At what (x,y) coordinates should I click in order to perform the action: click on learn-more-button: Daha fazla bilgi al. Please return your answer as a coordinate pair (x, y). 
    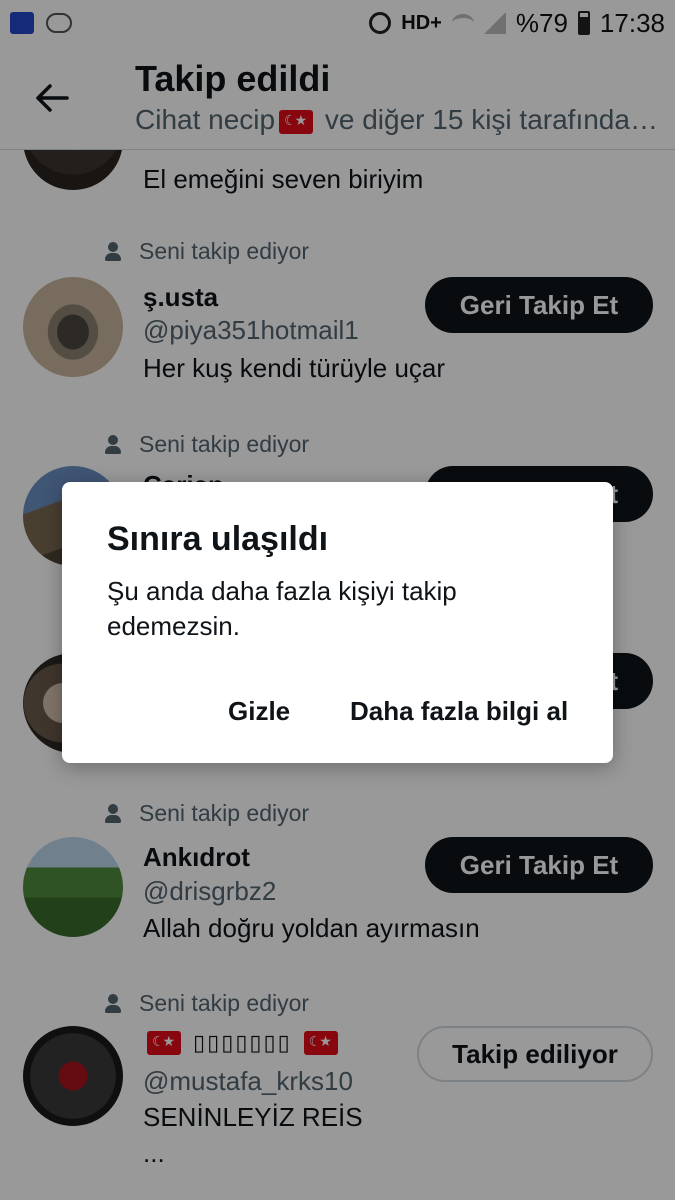
    Looking at the image, I should click on (459, 711).